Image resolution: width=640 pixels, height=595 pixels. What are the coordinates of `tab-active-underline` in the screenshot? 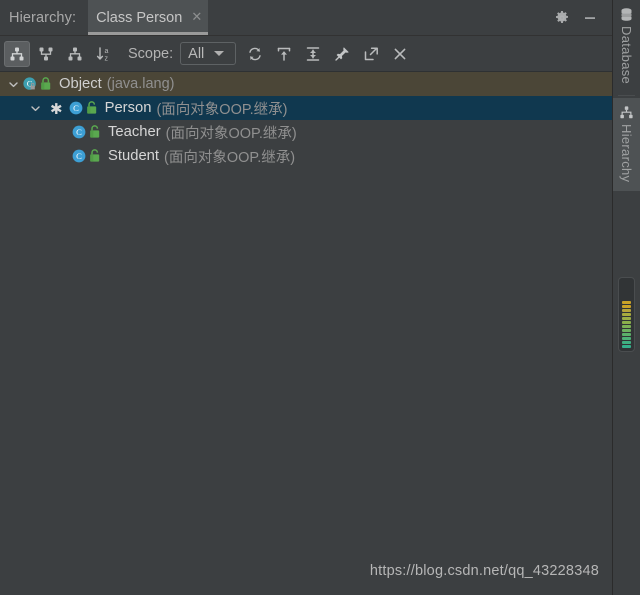 It's located at (148, 33).